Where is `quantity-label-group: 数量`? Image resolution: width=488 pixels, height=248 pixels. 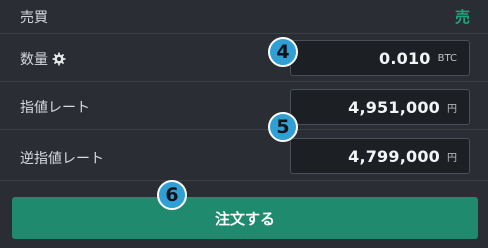 quantity-label-group: 数量 is located at coordinates (43, 59).